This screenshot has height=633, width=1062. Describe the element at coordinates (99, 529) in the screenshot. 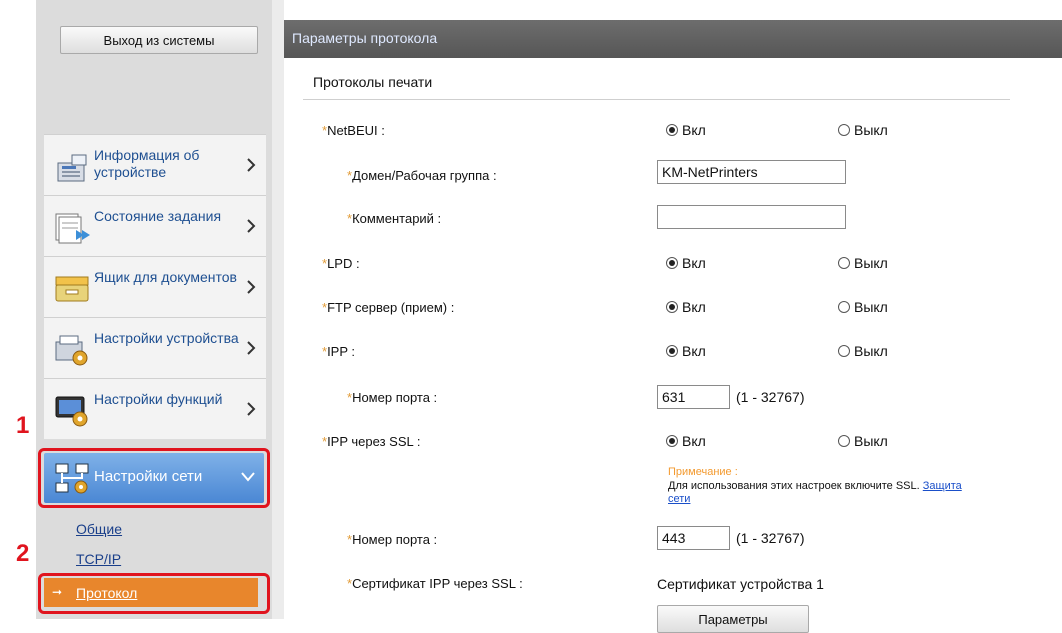

I see `submenu-general: Общие` at that location.